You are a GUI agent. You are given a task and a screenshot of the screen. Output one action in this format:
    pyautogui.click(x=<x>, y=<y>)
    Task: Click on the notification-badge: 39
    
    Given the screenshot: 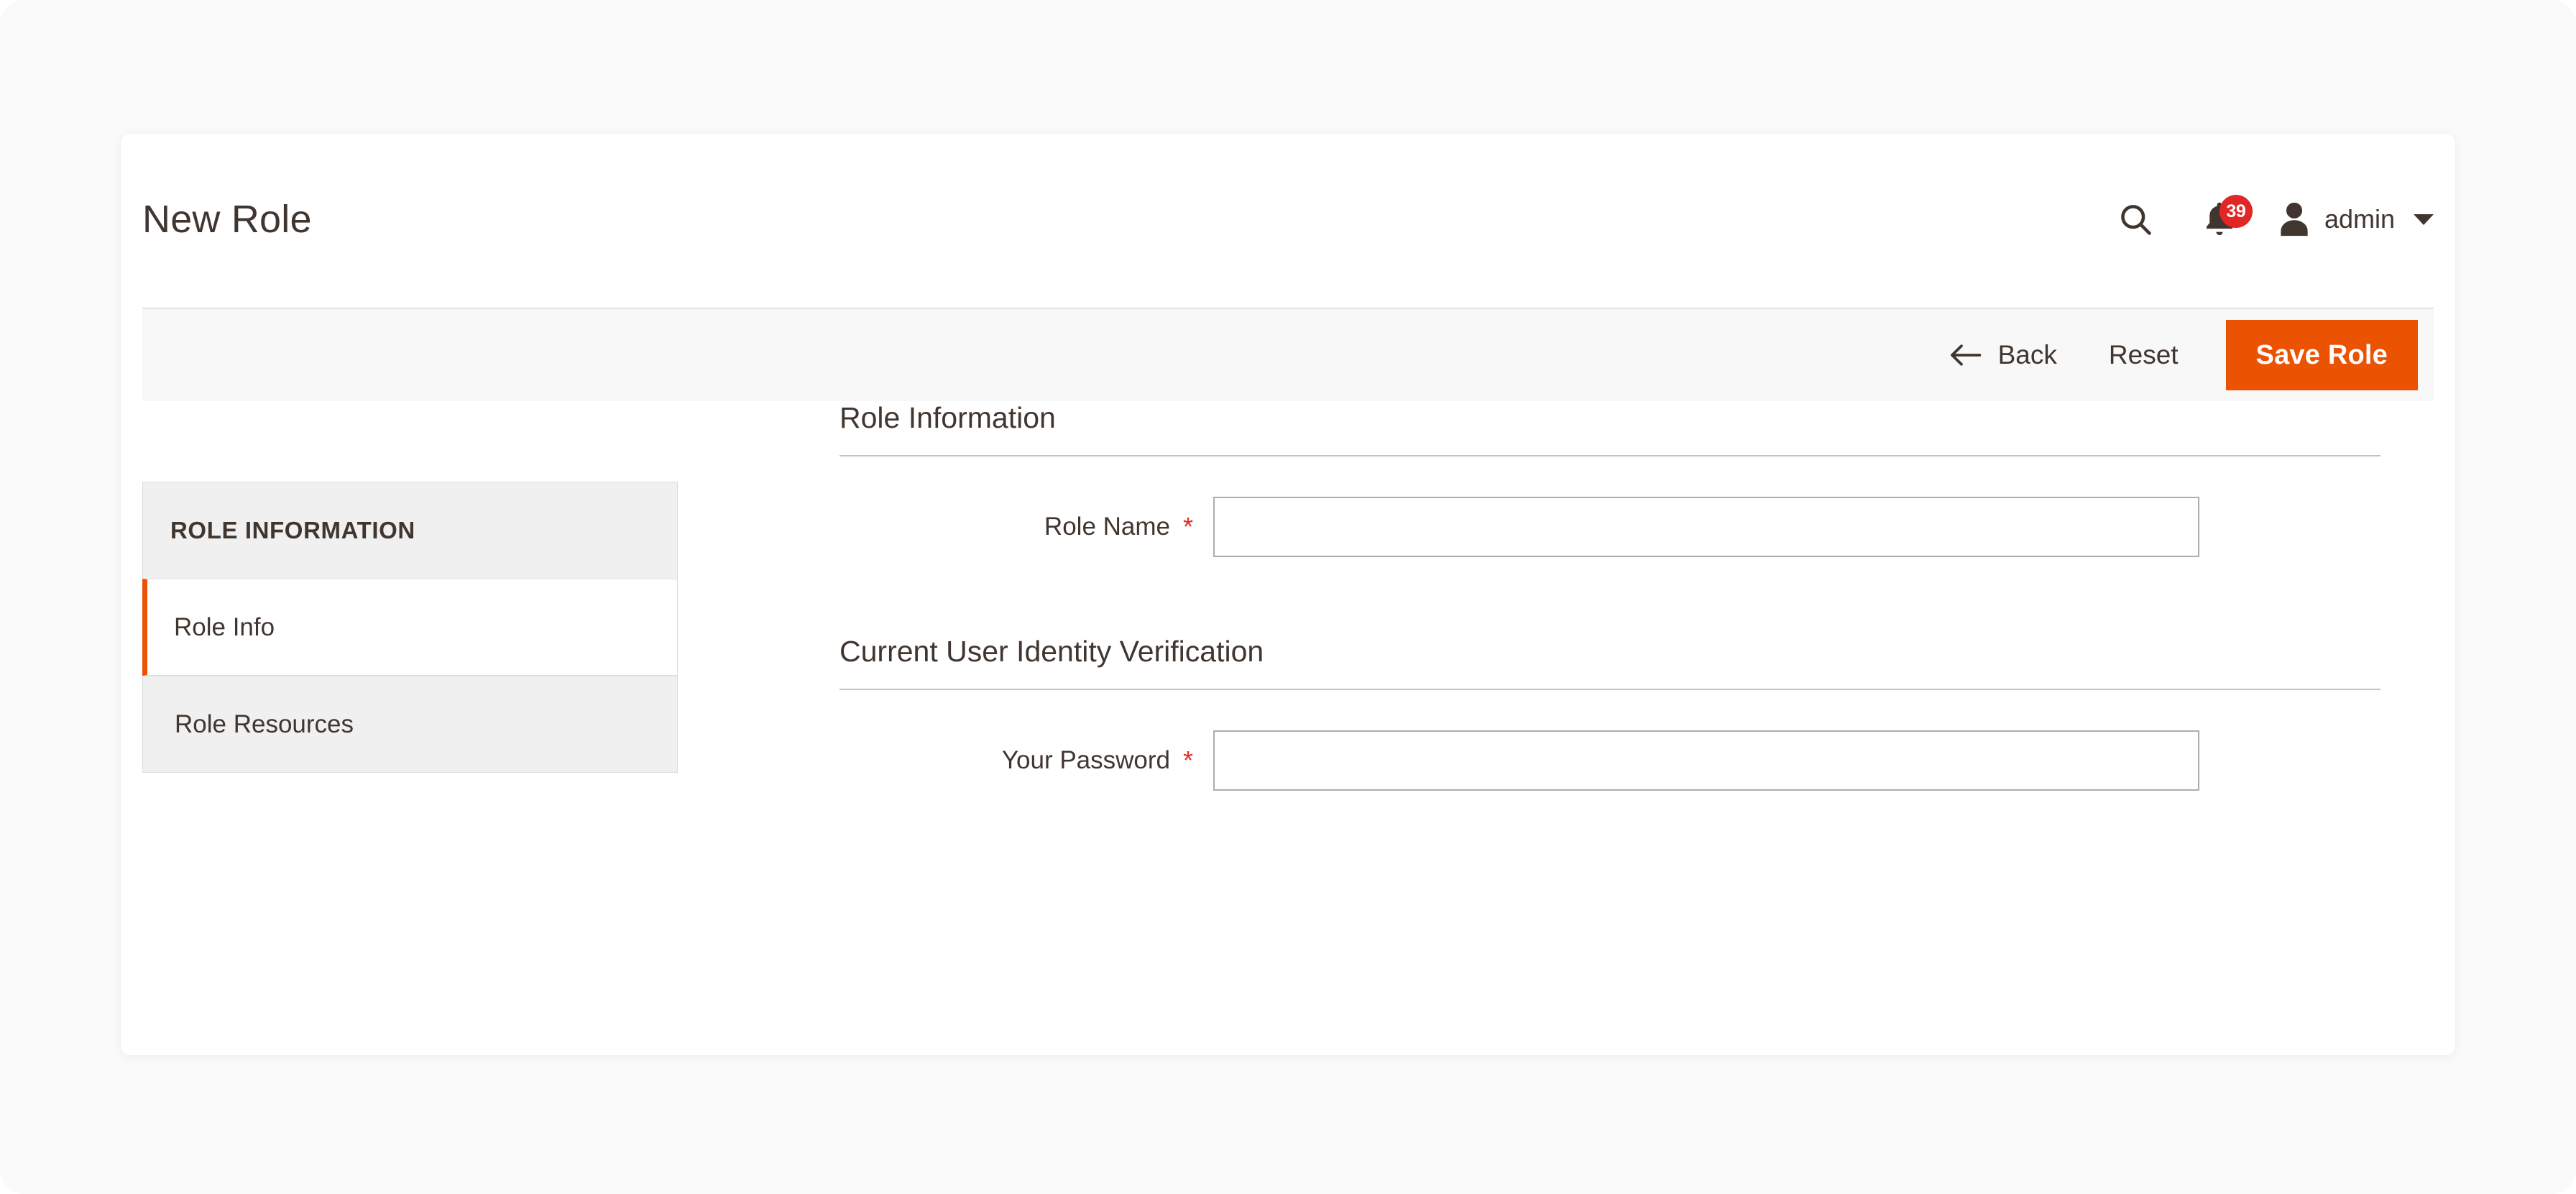 What is the action you would take?
    pyautogui.click(x=2236, y=212)
    